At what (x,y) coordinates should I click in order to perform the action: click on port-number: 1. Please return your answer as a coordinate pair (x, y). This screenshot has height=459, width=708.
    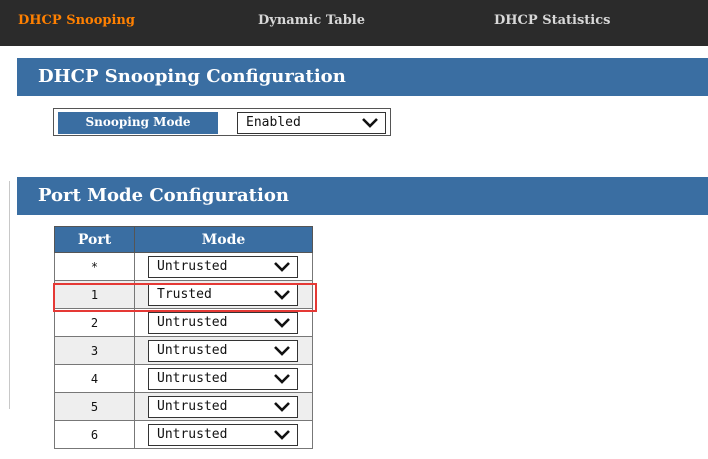
    Looking at the image, I should click on (94, 294).